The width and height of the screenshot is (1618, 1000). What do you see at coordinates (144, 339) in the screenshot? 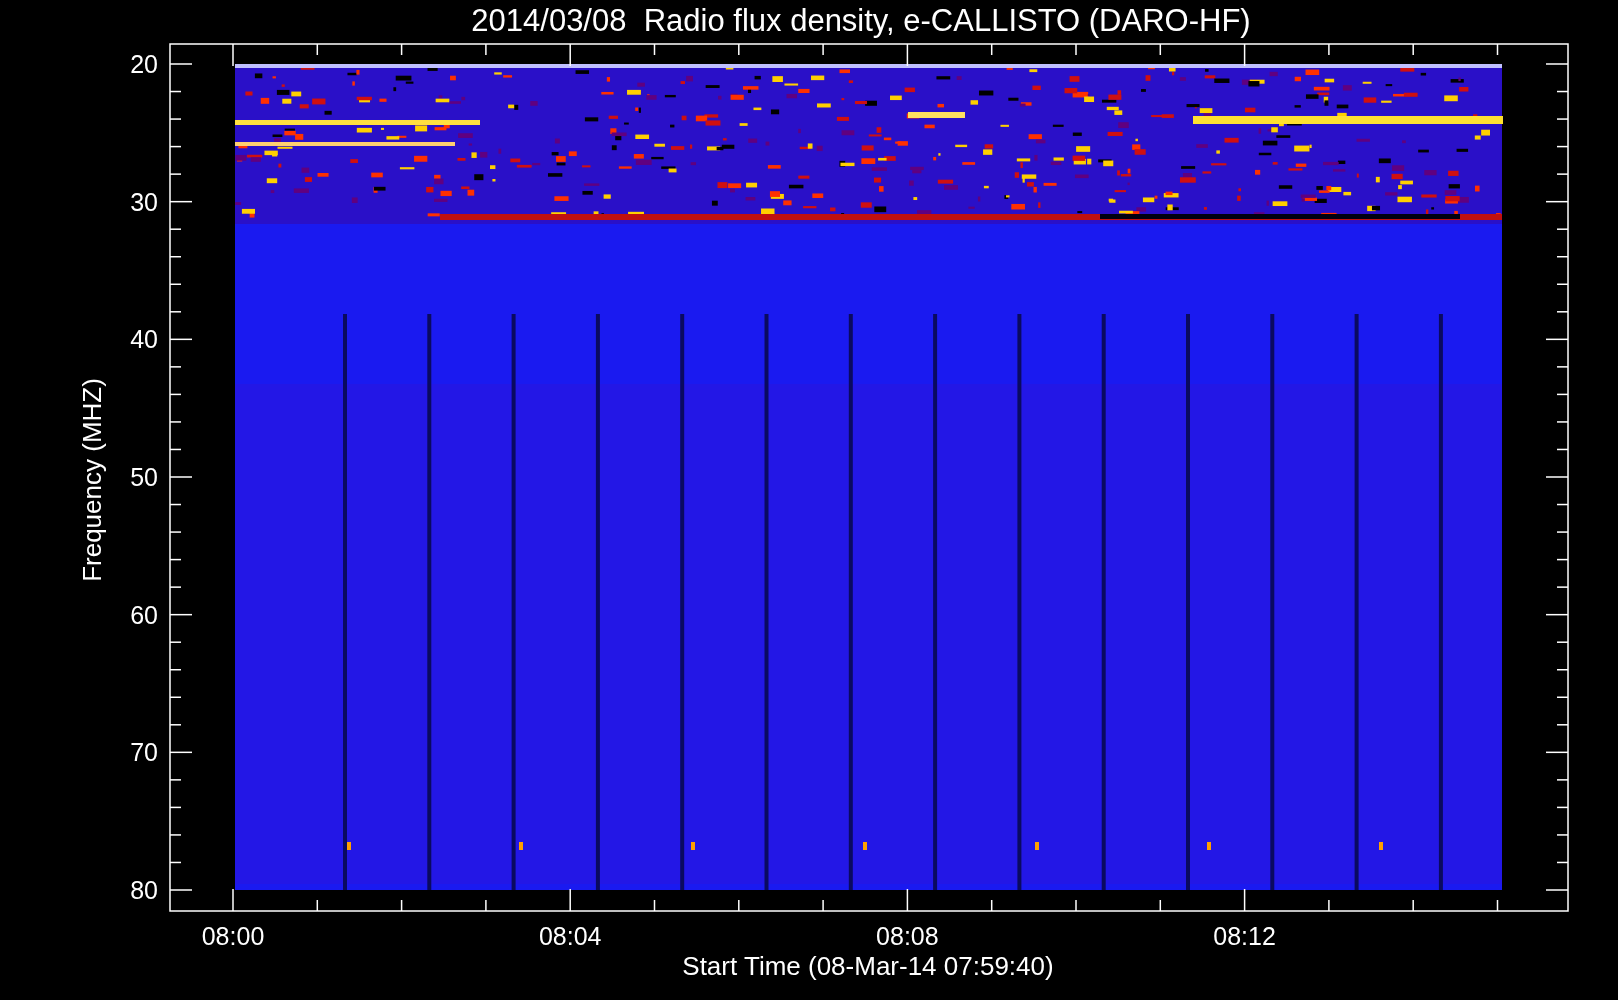
I see `tick-label: 40` at bounding box center [144, 339].